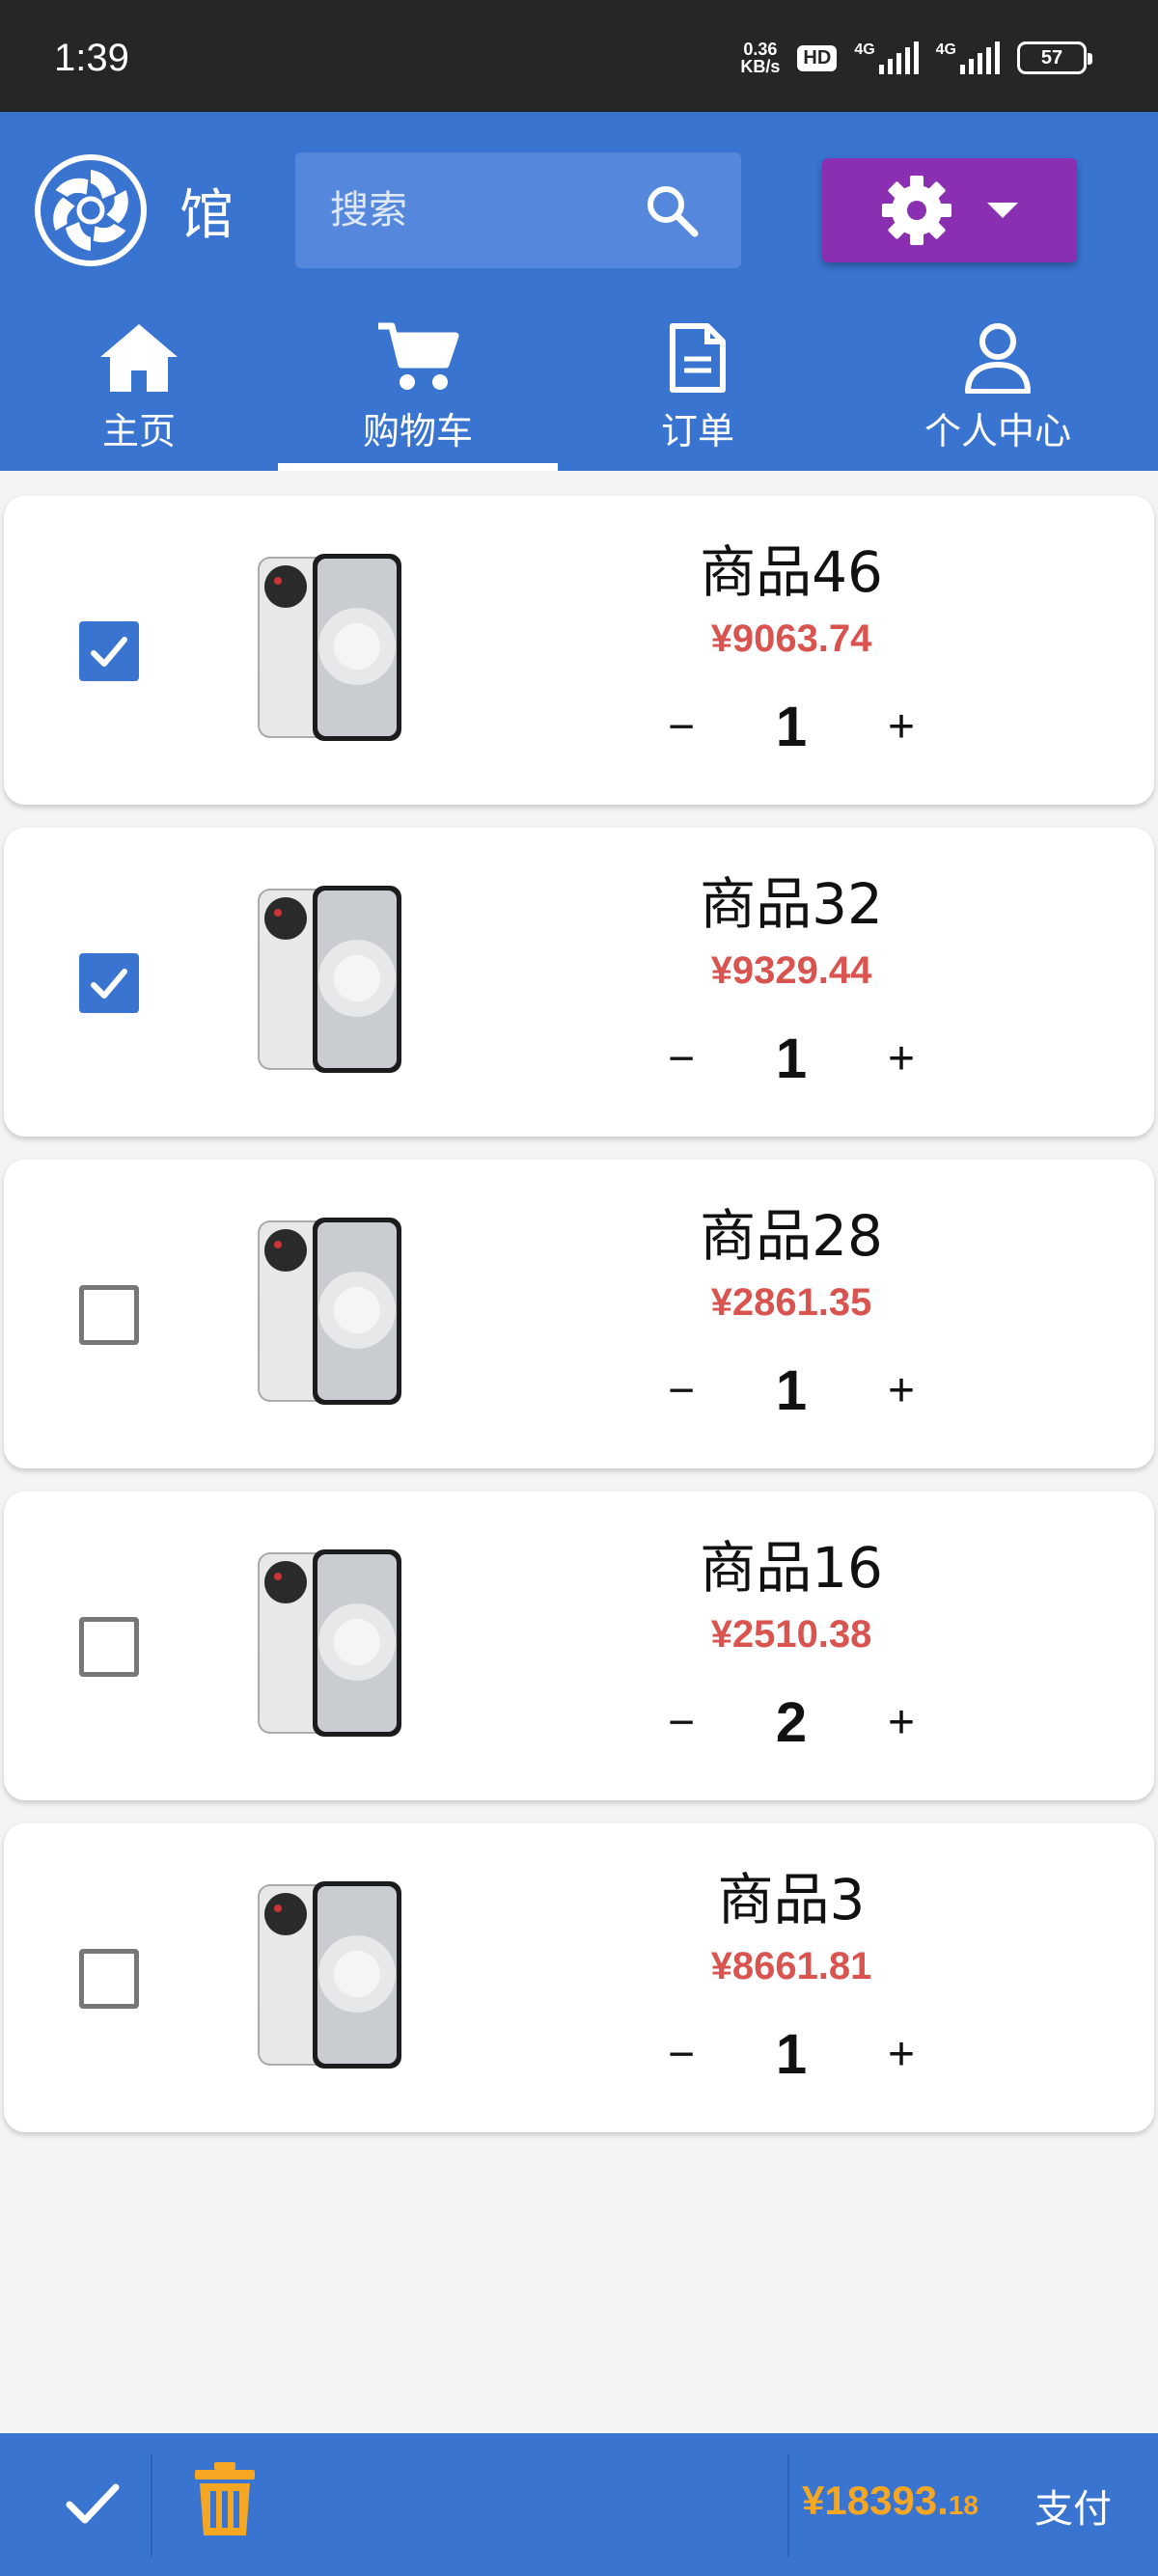 The height and width of the screenshot is (2576, 1158). What do you see at coordinates (579, 1977) in the screenshot?
I see `cart-item: 商品3 ¥8661.81 − 1 +` at bounding box center [579, 1977].